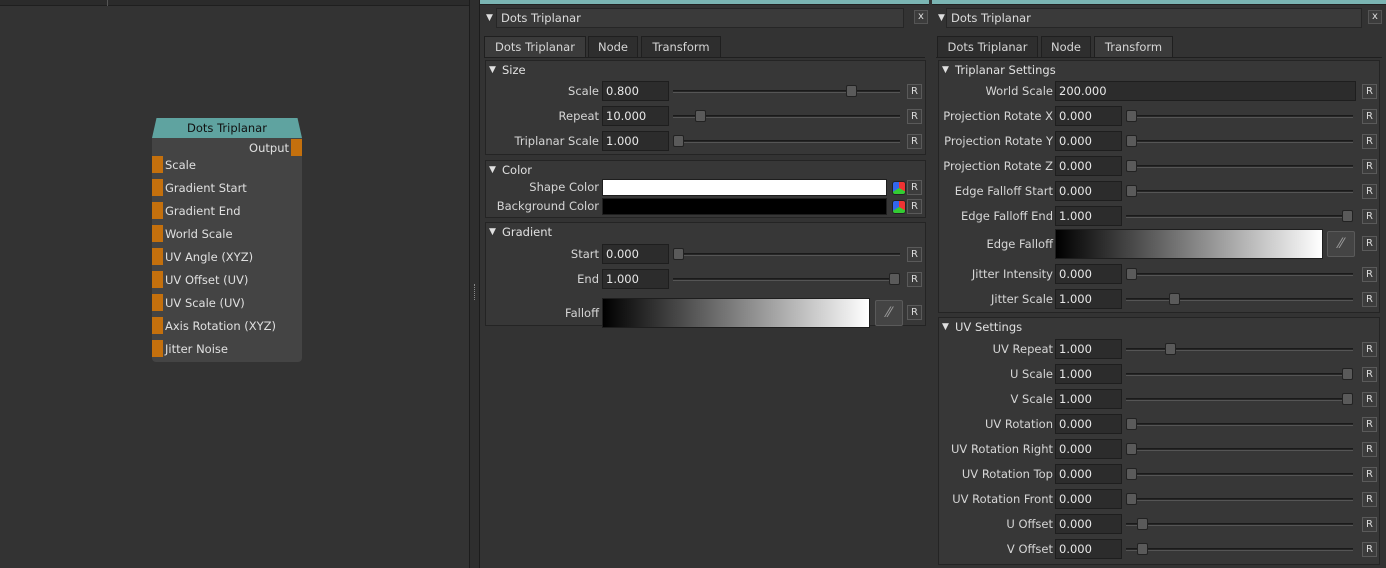  I want to click on edge-falloff-gradient-ramp, so click(1189, 244).